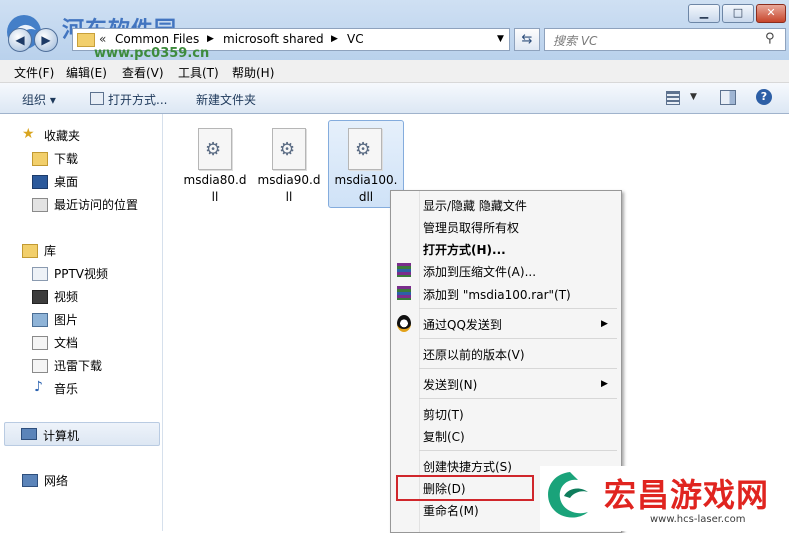  What do you see at coordinates (20, 40) in the screenshot?
I see `back-button: ◀` at bounding box center [20, 40].